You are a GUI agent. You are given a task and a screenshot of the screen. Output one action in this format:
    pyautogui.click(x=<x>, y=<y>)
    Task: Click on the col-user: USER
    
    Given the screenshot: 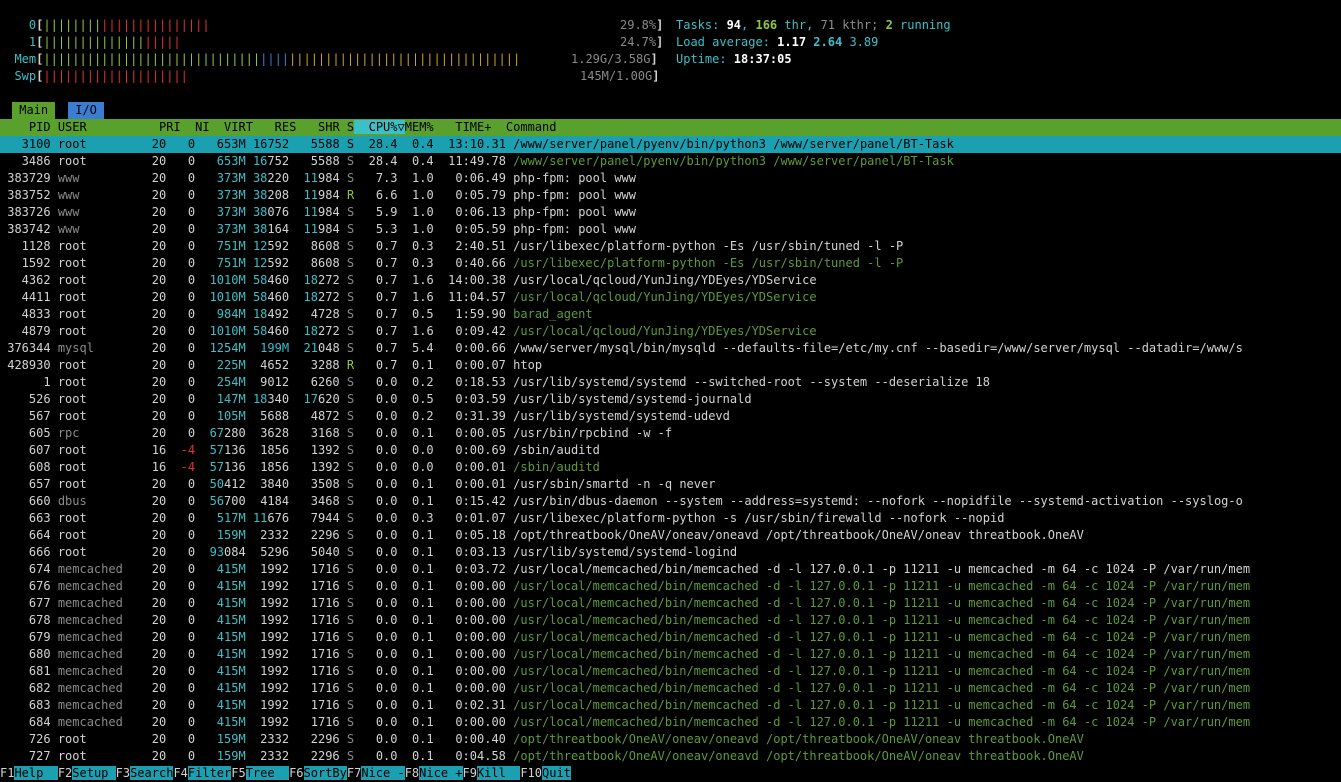 What is the action you would take?
    pyautogui.click(x=101, y=127)
    